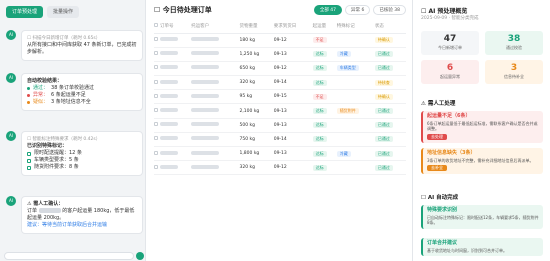 The height and width of the screenshot is (261, 550). I want to click on table-row: 750 kg 09-14 达标 已通过, so click(280, 140).